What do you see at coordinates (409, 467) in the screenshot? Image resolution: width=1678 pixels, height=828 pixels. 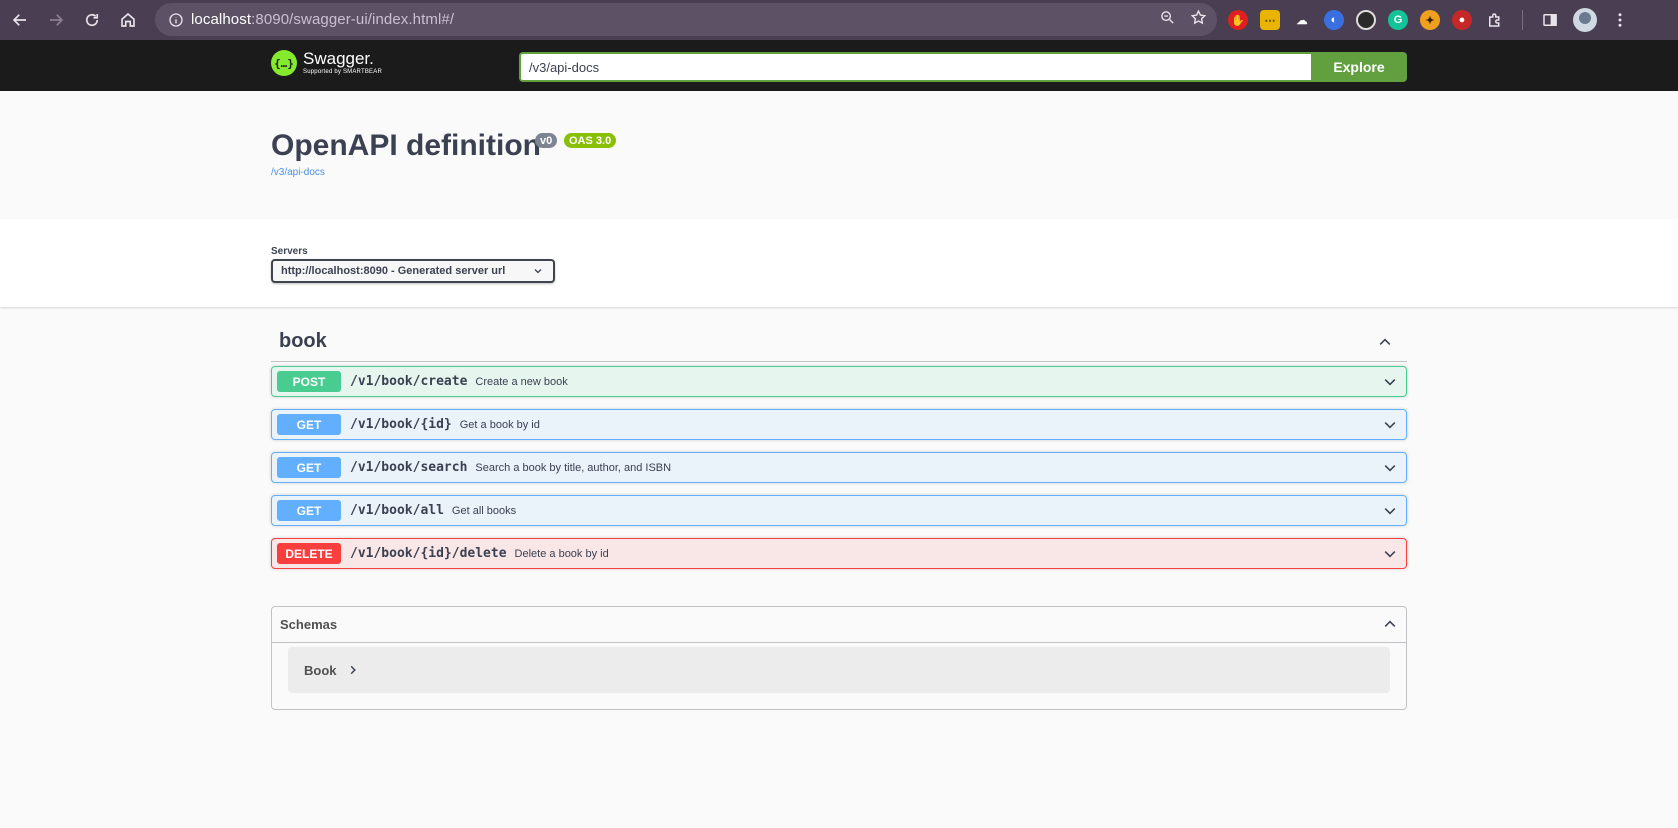 I see `operation-path: /v1/book/search` at bounding box center [409, 467].